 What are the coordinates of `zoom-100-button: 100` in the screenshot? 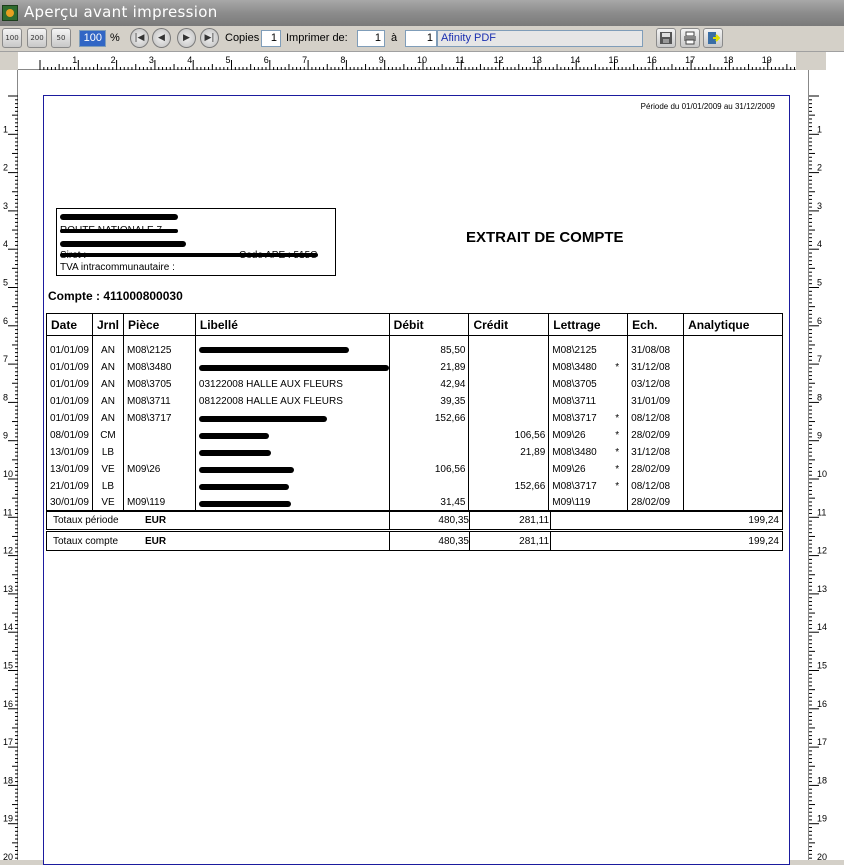 It's located at (12, 38).